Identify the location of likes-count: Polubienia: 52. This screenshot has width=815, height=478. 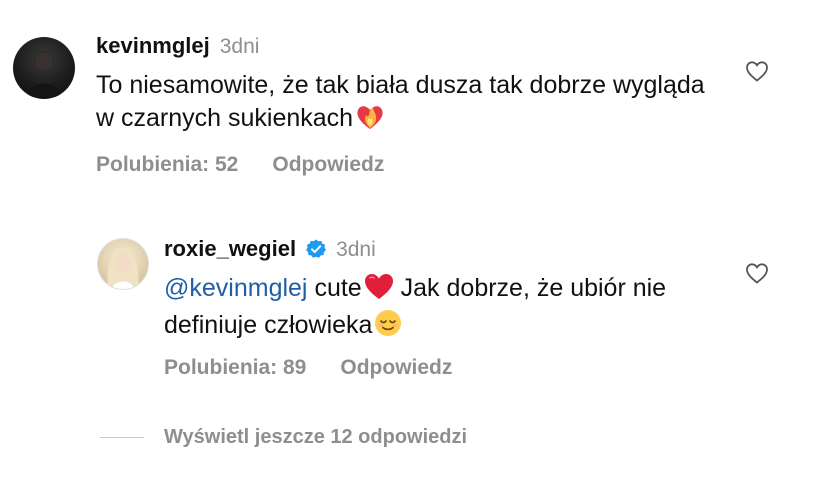
(167, 165).